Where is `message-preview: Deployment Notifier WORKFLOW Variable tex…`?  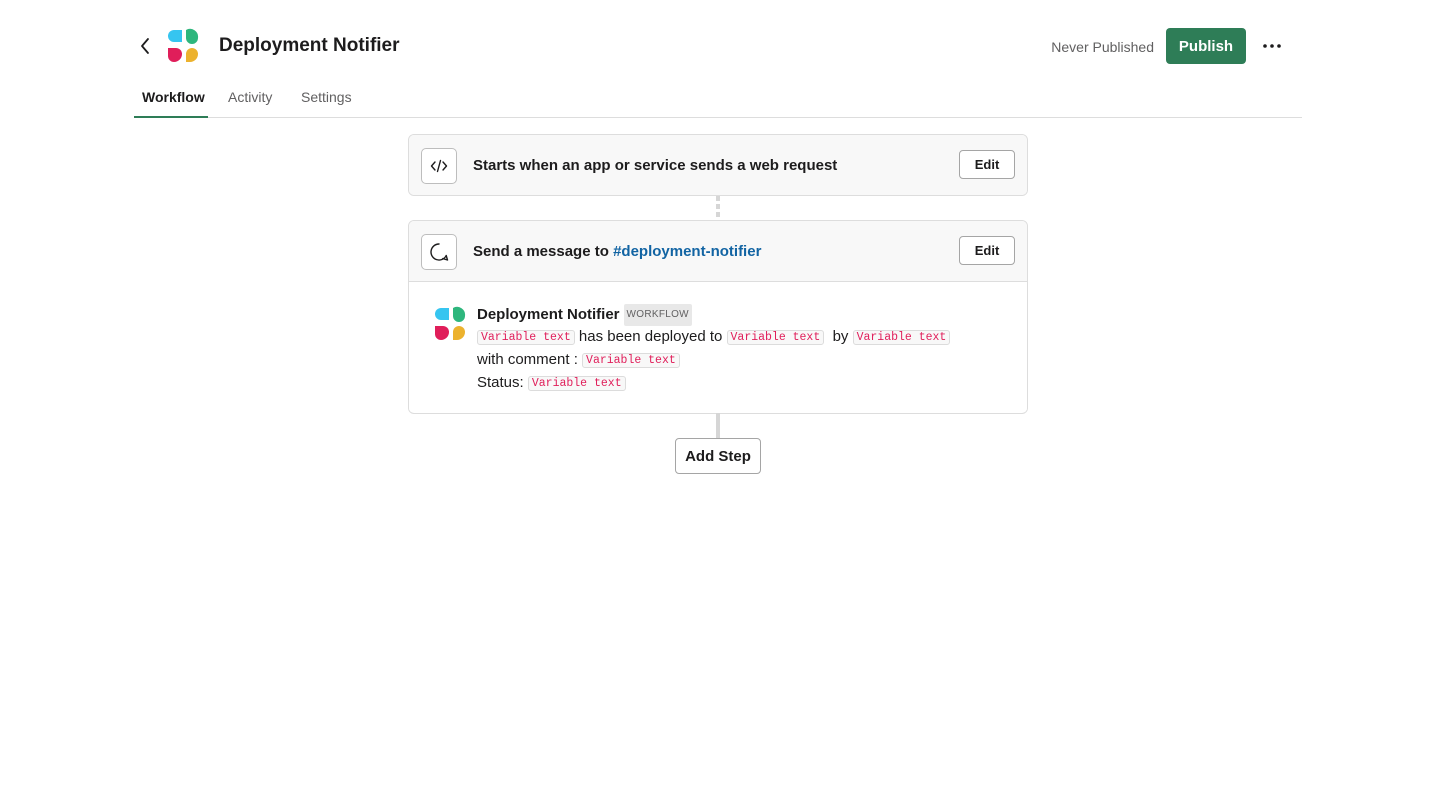 message-preview: Deployment Notifier WORKFLOW Variable tex… is located at coordinates (718, 346).